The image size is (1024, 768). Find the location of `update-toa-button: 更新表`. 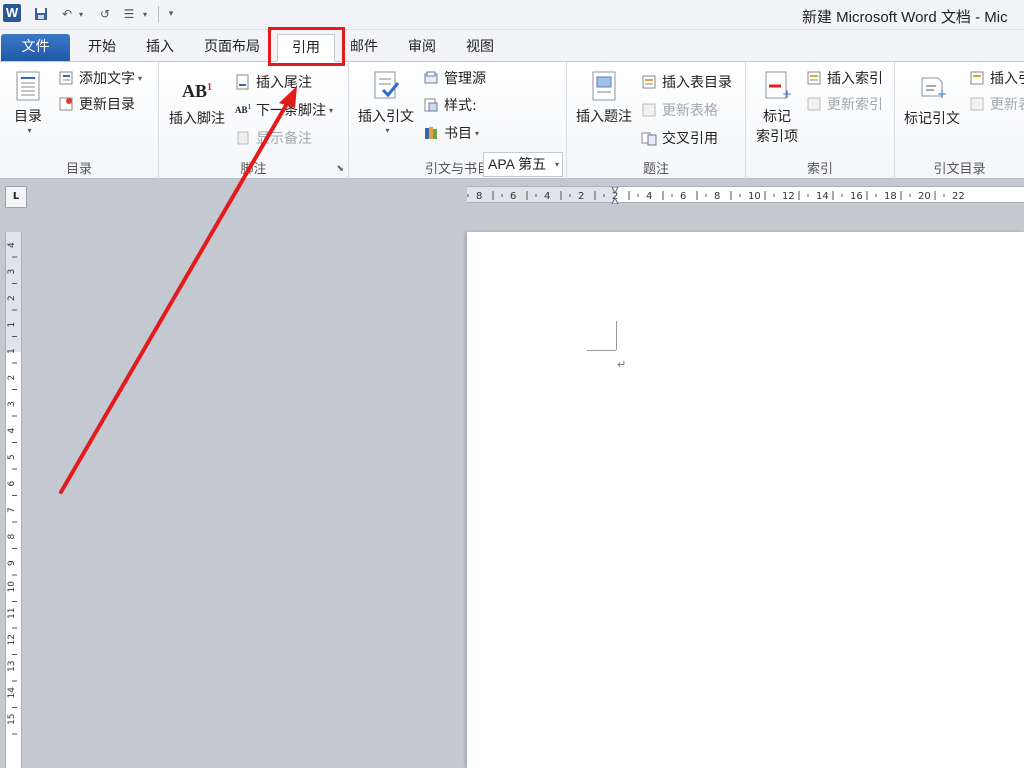

update-toa-button: 更新表 is located at coordinates (996, 104).